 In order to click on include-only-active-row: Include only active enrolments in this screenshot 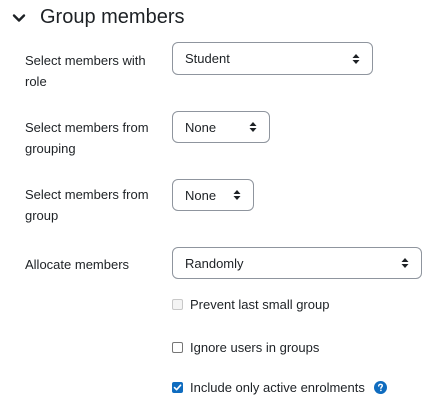, I will do `click(279, 387)`.